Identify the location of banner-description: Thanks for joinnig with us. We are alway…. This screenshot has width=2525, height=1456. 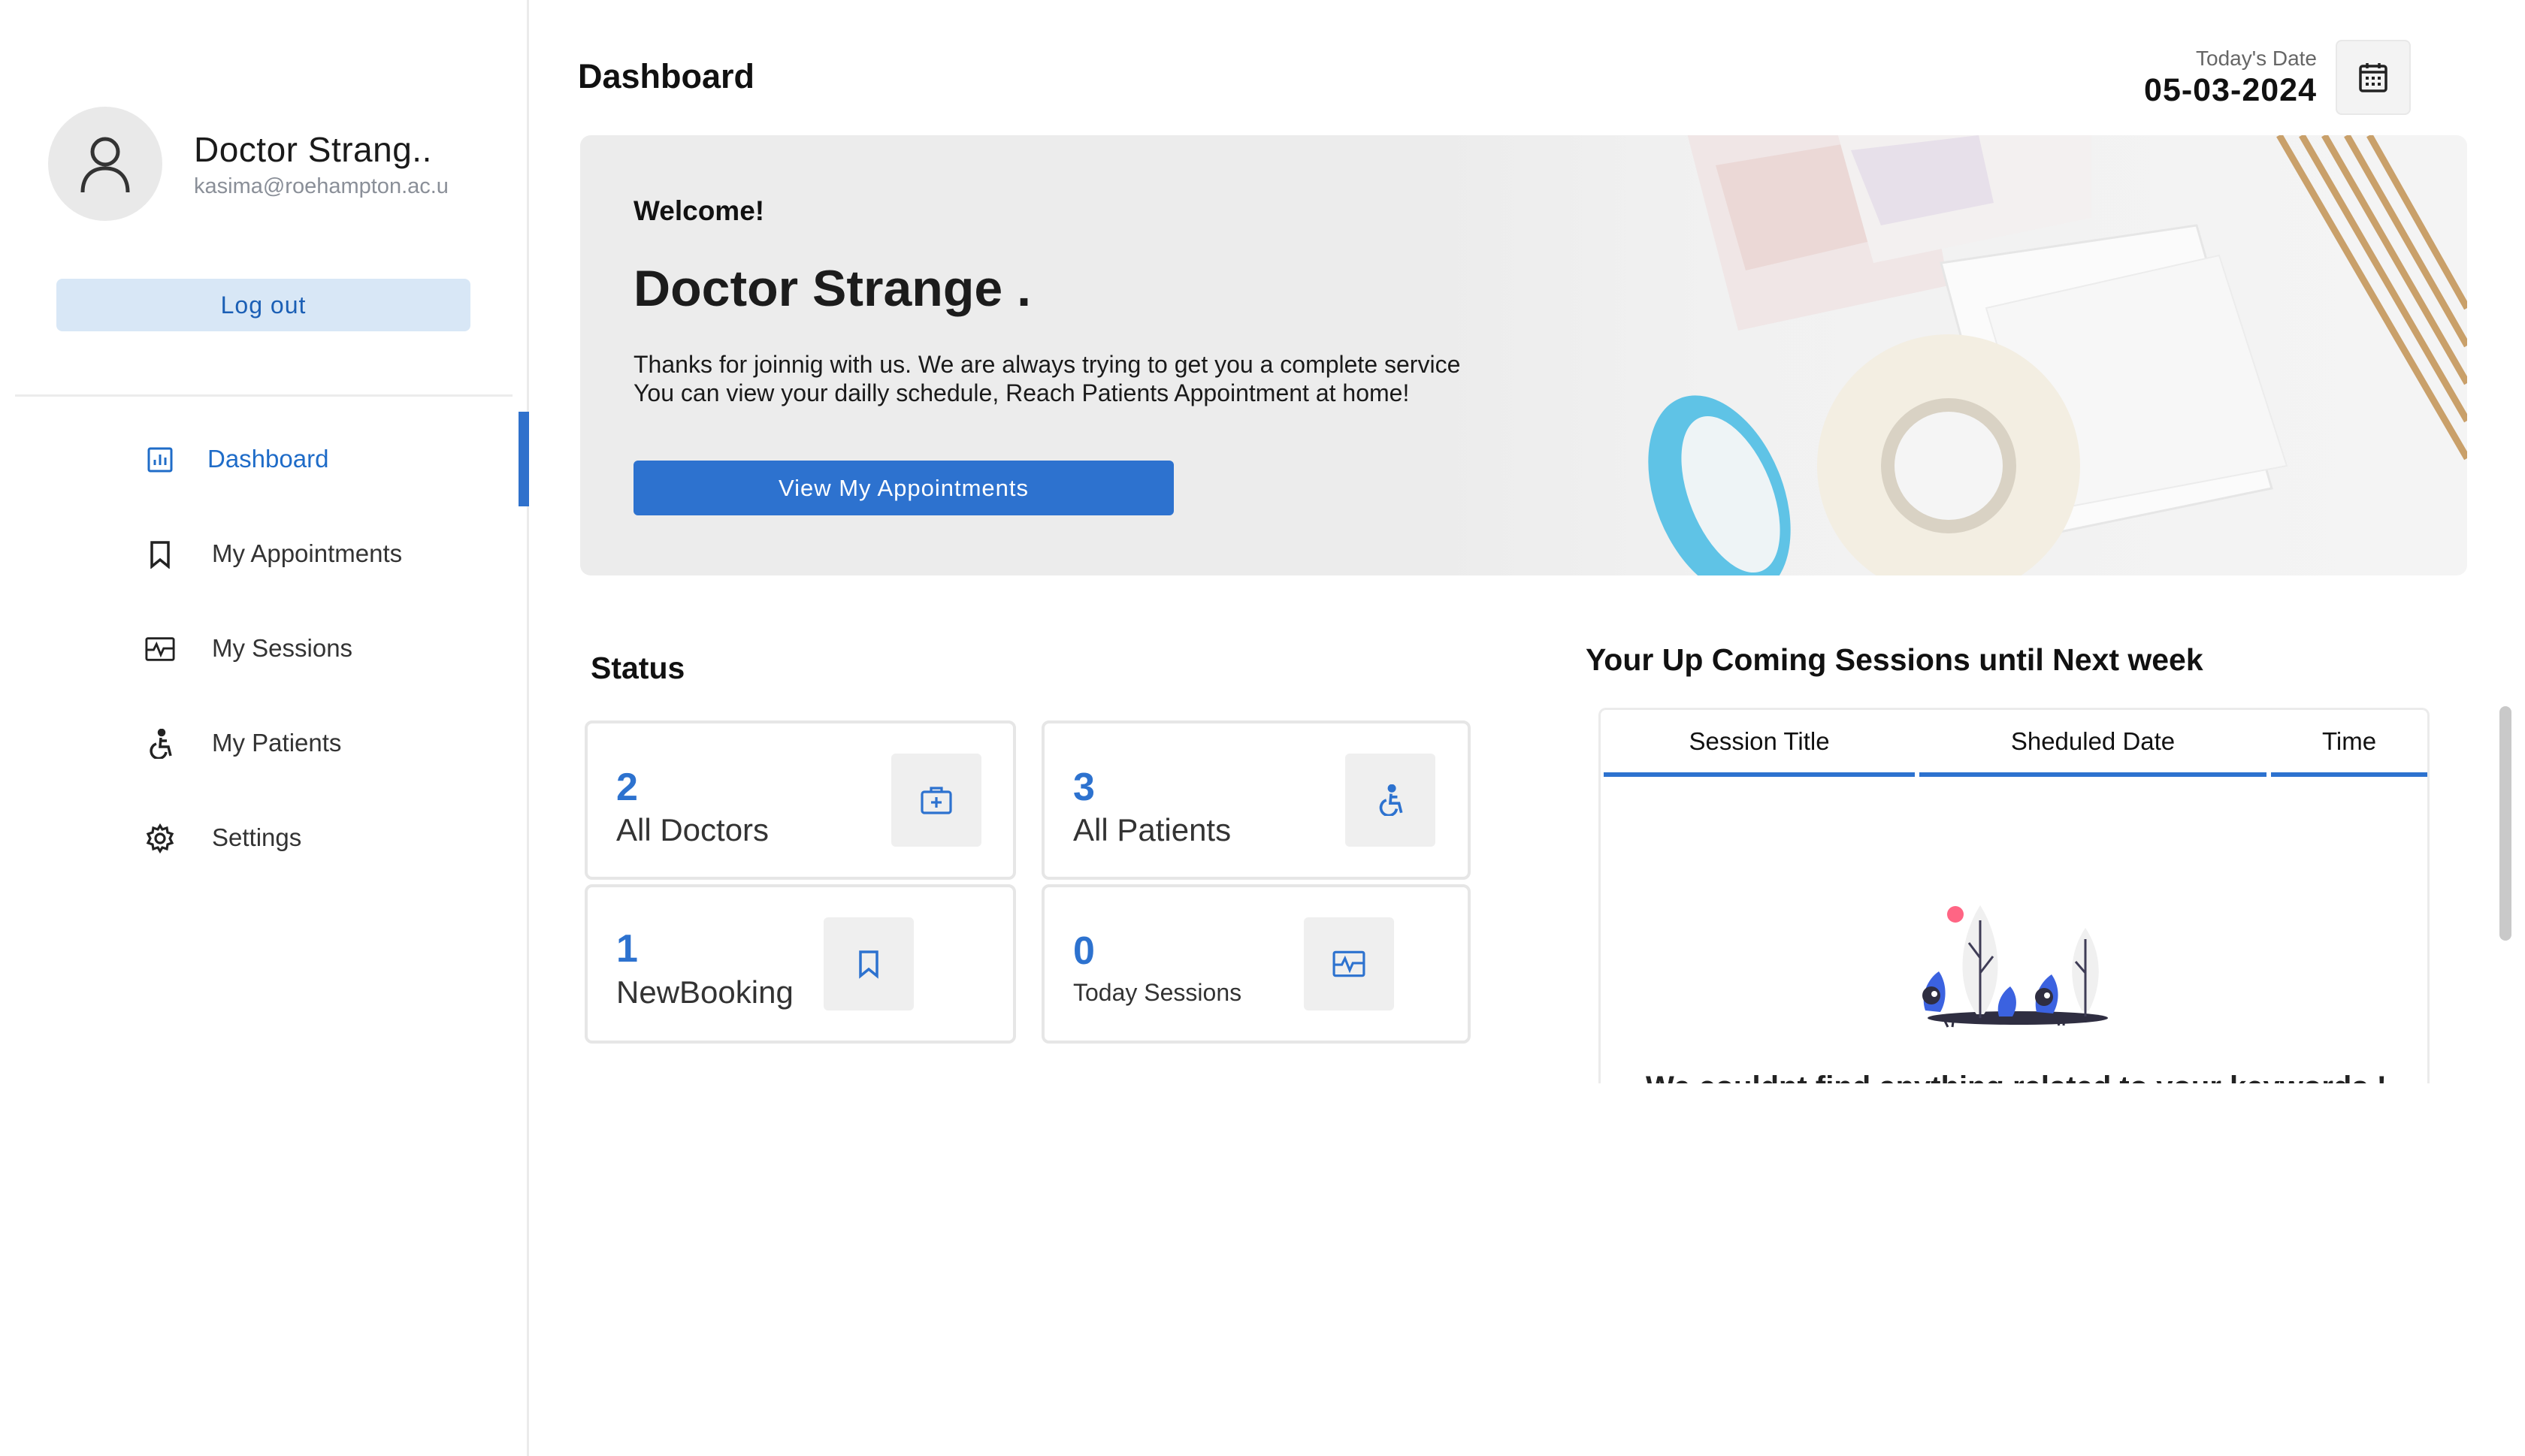
(1160, 378).